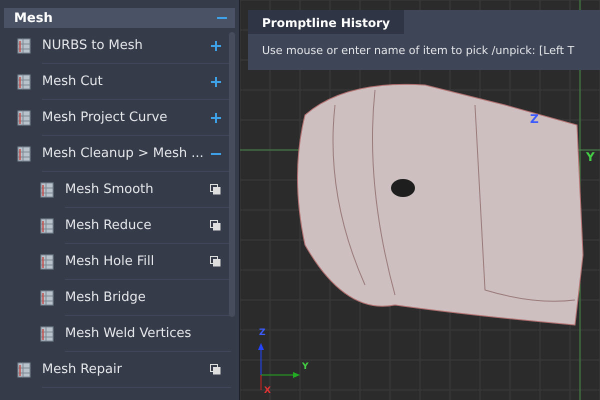 Image resolution: width=600 pixels, height=400 pixels. Describe the element at coordinates (119, 18) in the screenshot. I see `section-header: Mesh` at that location.